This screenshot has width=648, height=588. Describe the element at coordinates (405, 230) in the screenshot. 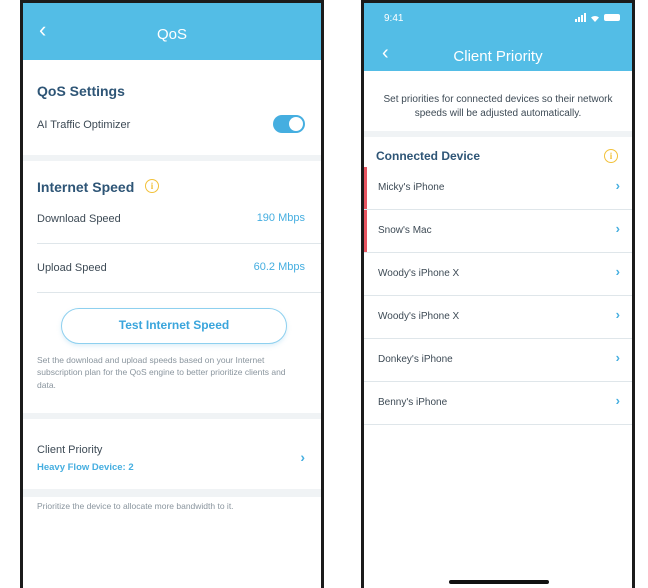

I see `device-name: Snow's Mac` at that location.